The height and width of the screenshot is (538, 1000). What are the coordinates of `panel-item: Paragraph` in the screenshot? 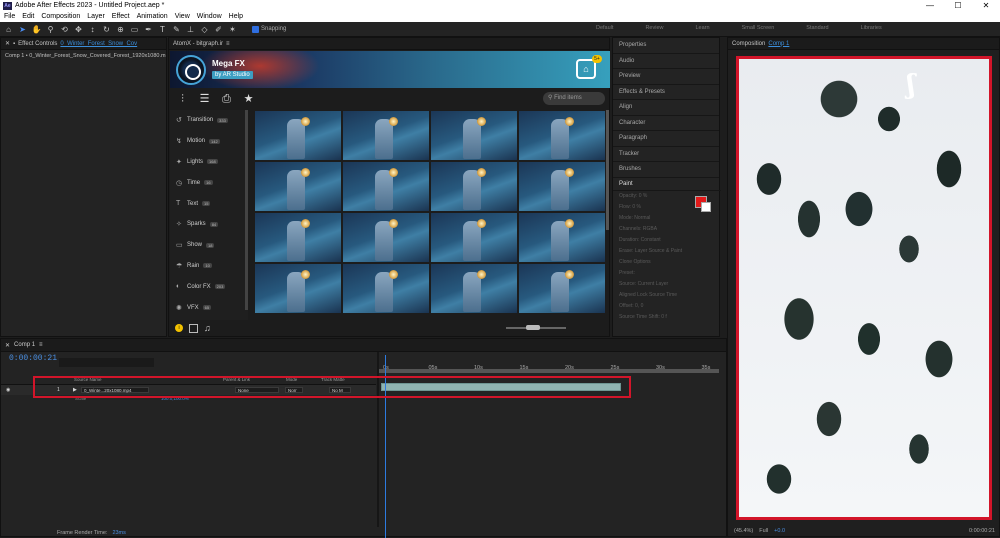 It's located at (666, 139).